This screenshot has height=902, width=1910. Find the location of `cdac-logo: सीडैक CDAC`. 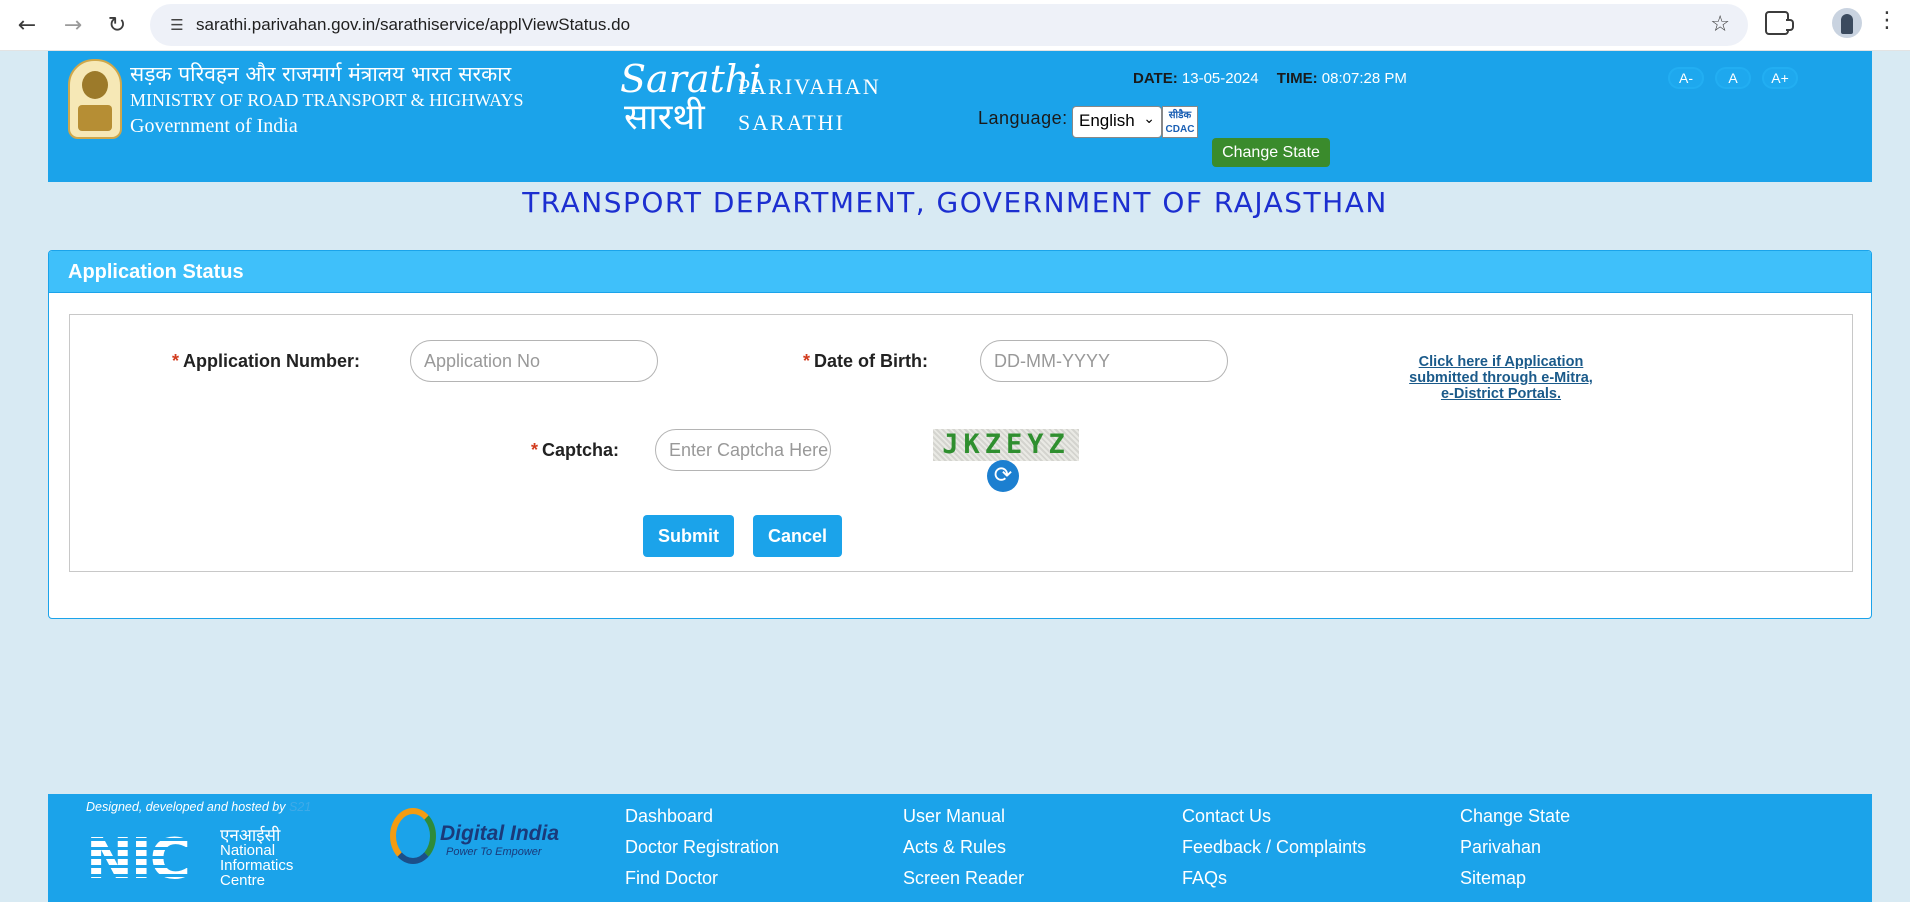

cdac-logo: सीडैक CDAC is located at coordinates (1180, 122).